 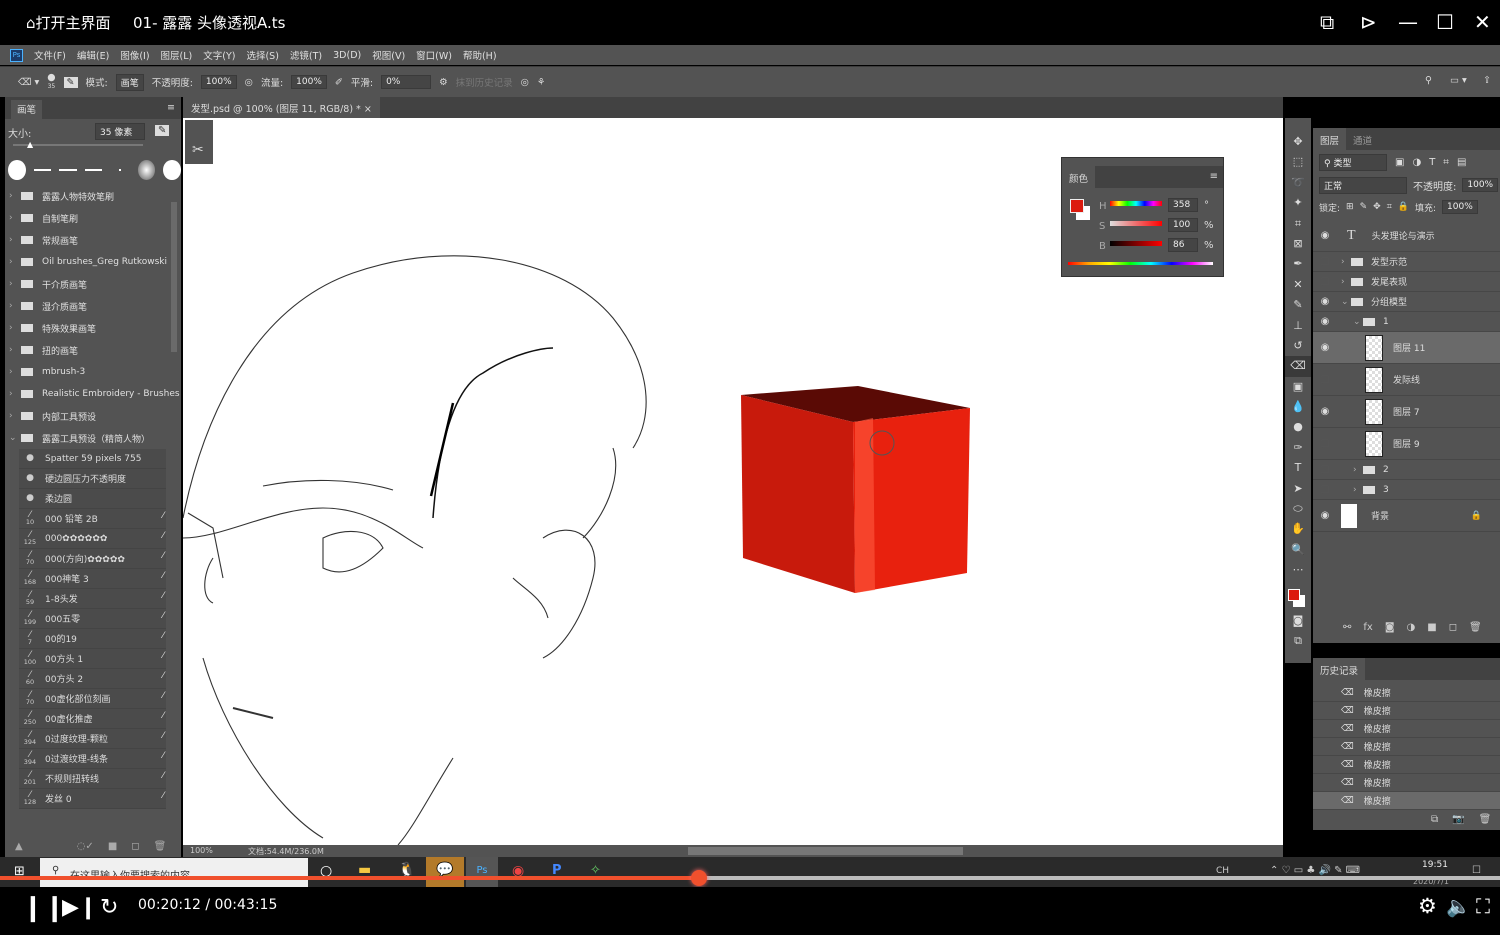 I want to click on menu-item: 图层(L), so click(x=177, y=55).